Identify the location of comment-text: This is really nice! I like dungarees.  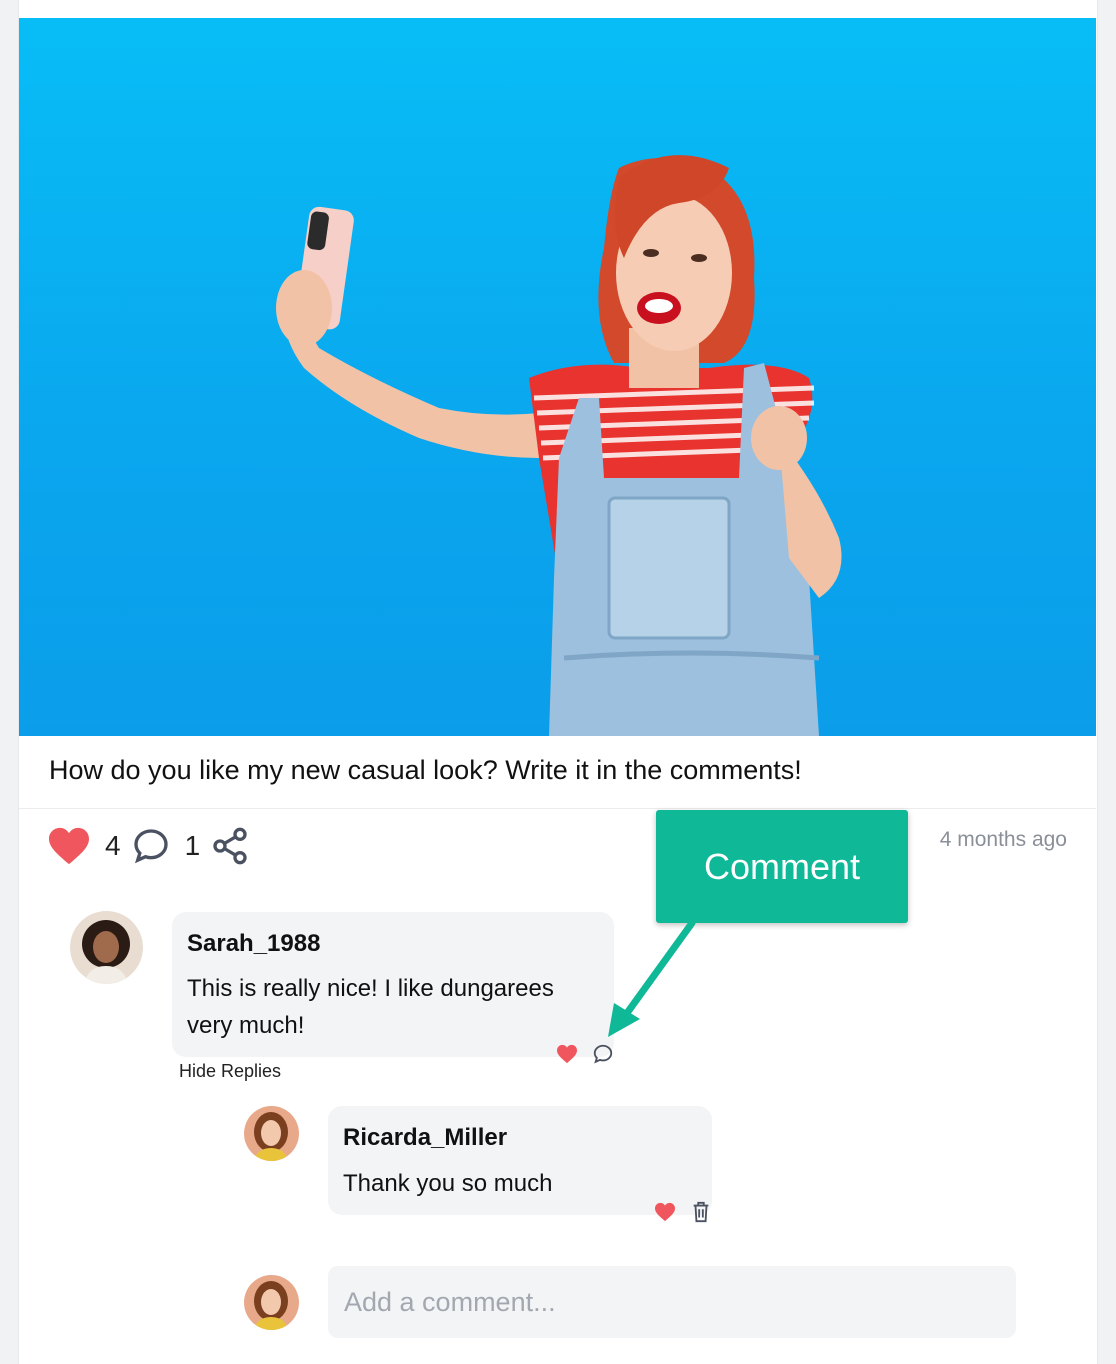
(370, 988).